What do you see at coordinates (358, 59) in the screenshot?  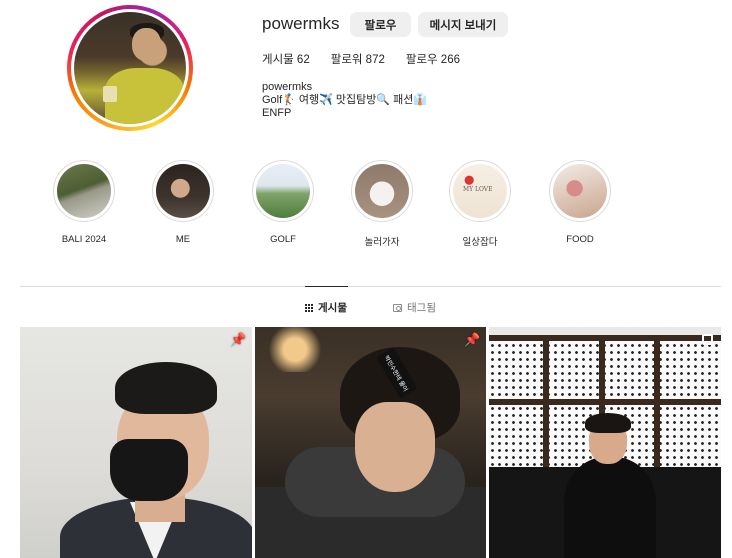 I see `followers-link: 팔로워 872` at bounding box center [358, 59].